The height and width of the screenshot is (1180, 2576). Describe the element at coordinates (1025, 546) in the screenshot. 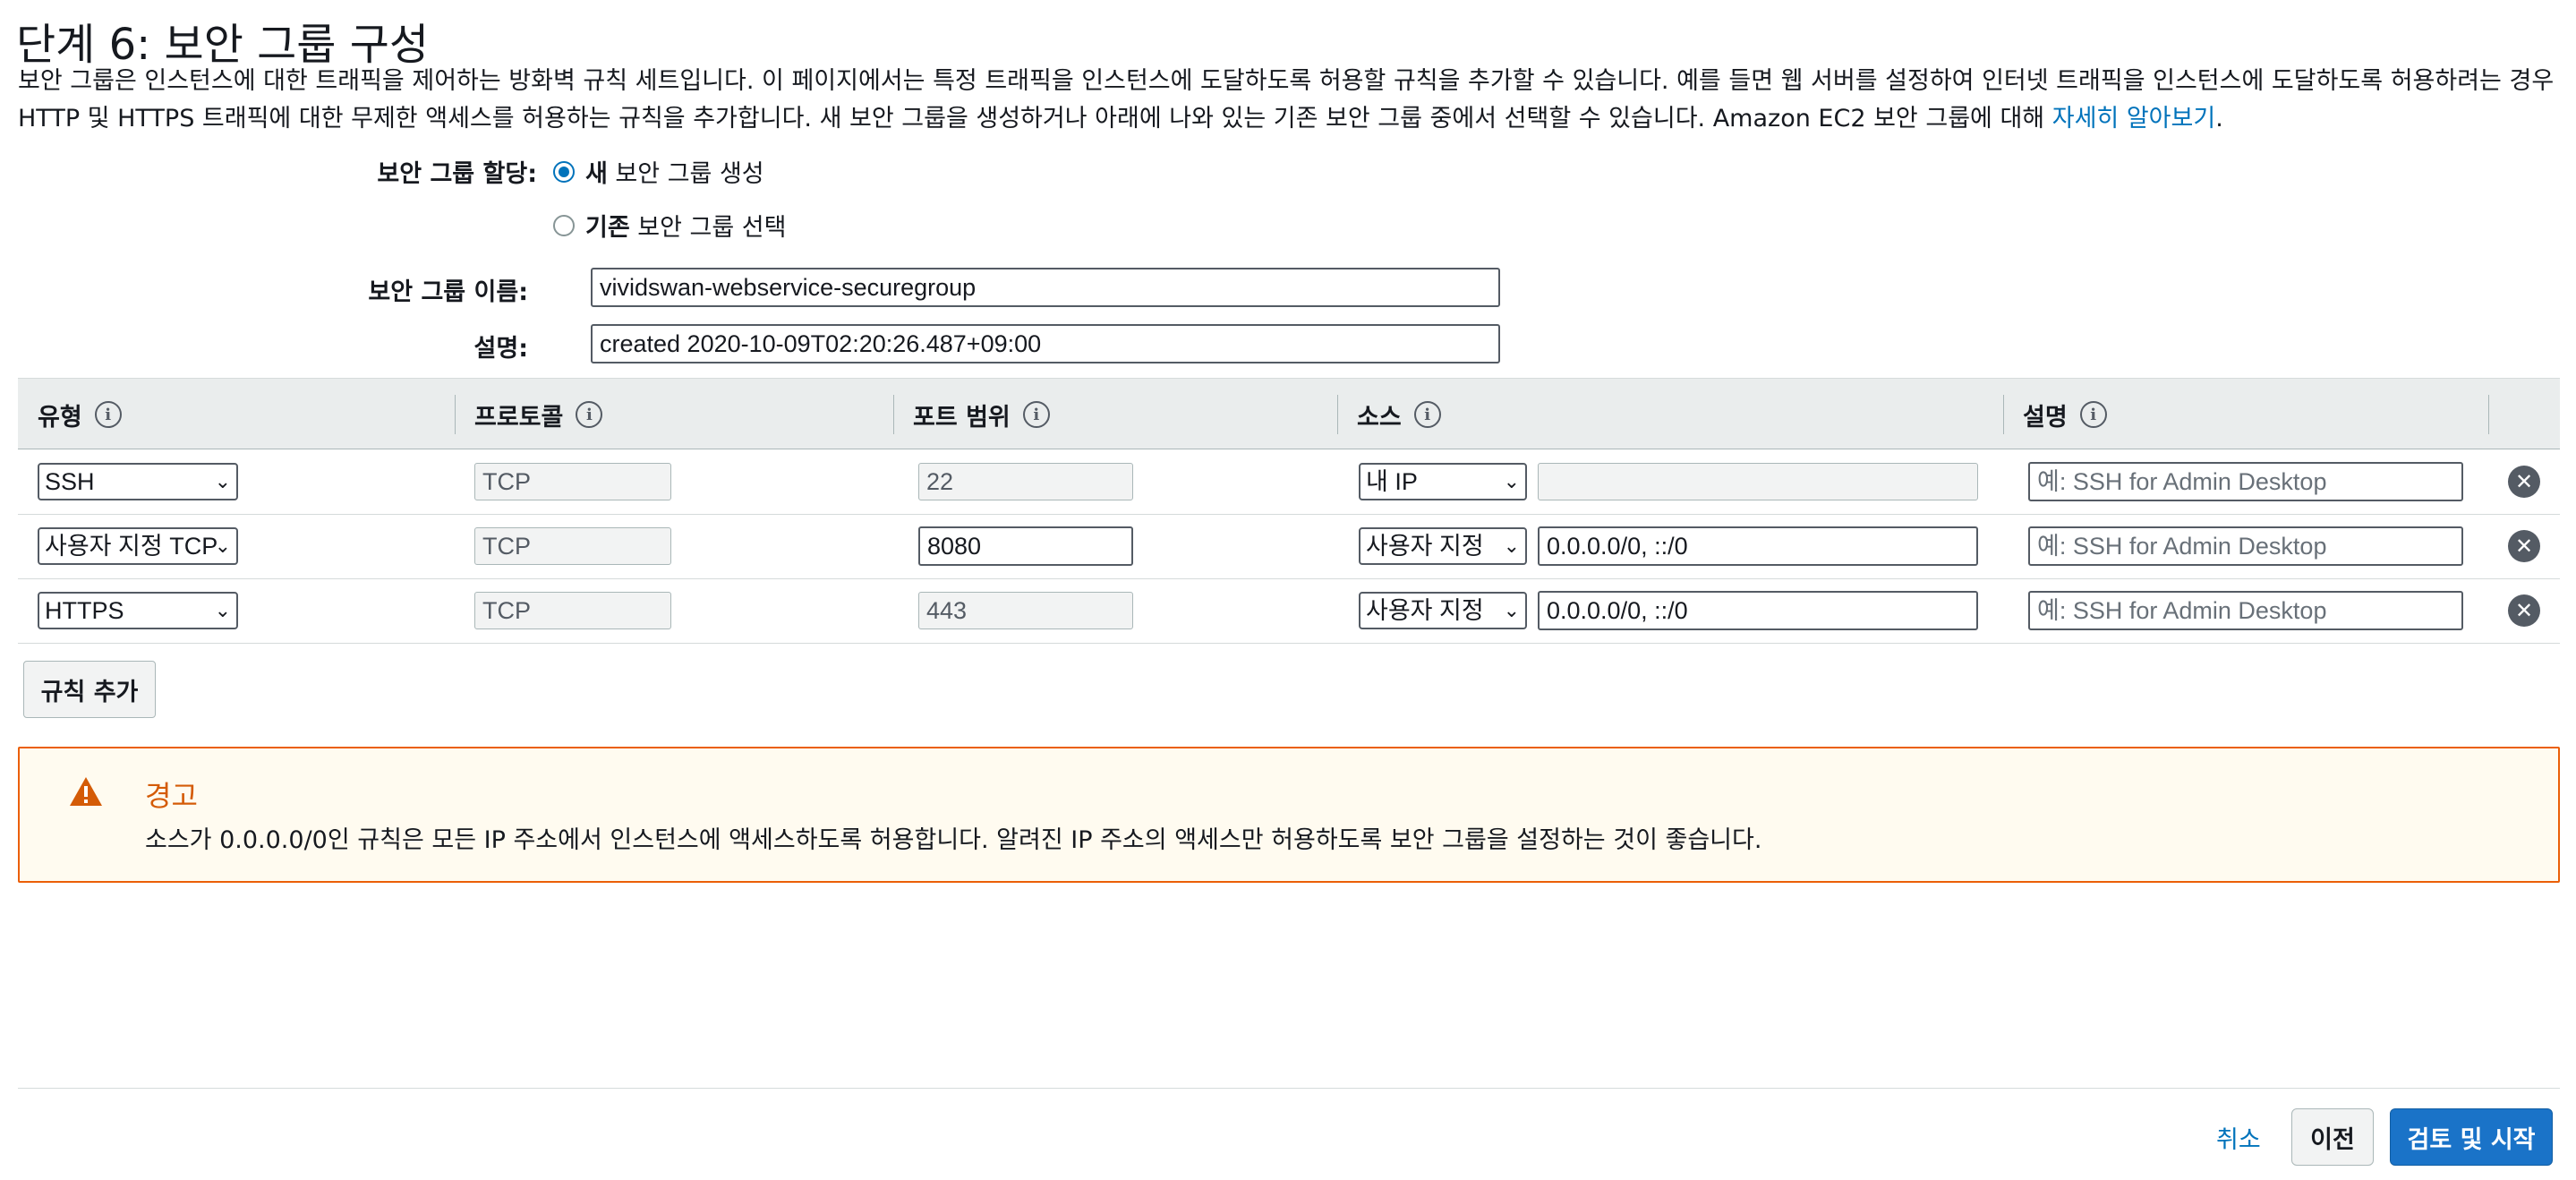

I see `port-range-input: 8080` at that location.